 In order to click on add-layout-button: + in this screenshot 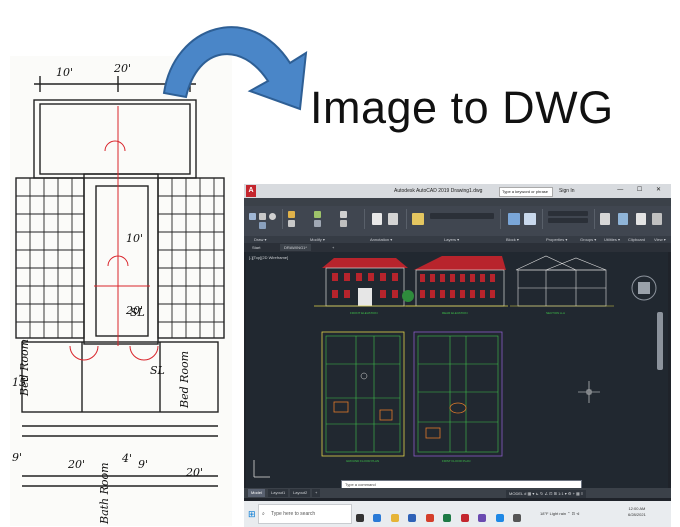, I will do `click(316, 493)`.